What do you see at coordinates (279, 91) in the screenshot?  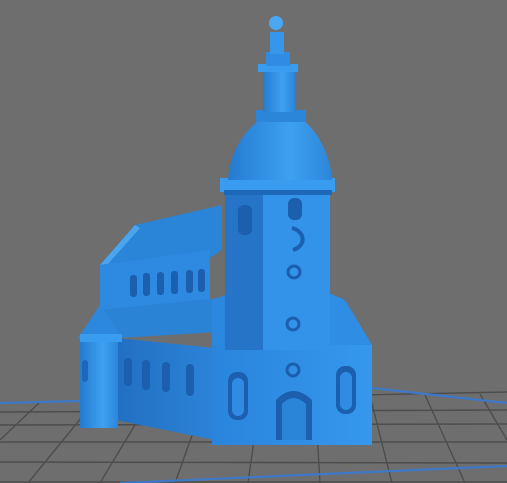 I see `tower-lantern` at bounding box center [279, 91].